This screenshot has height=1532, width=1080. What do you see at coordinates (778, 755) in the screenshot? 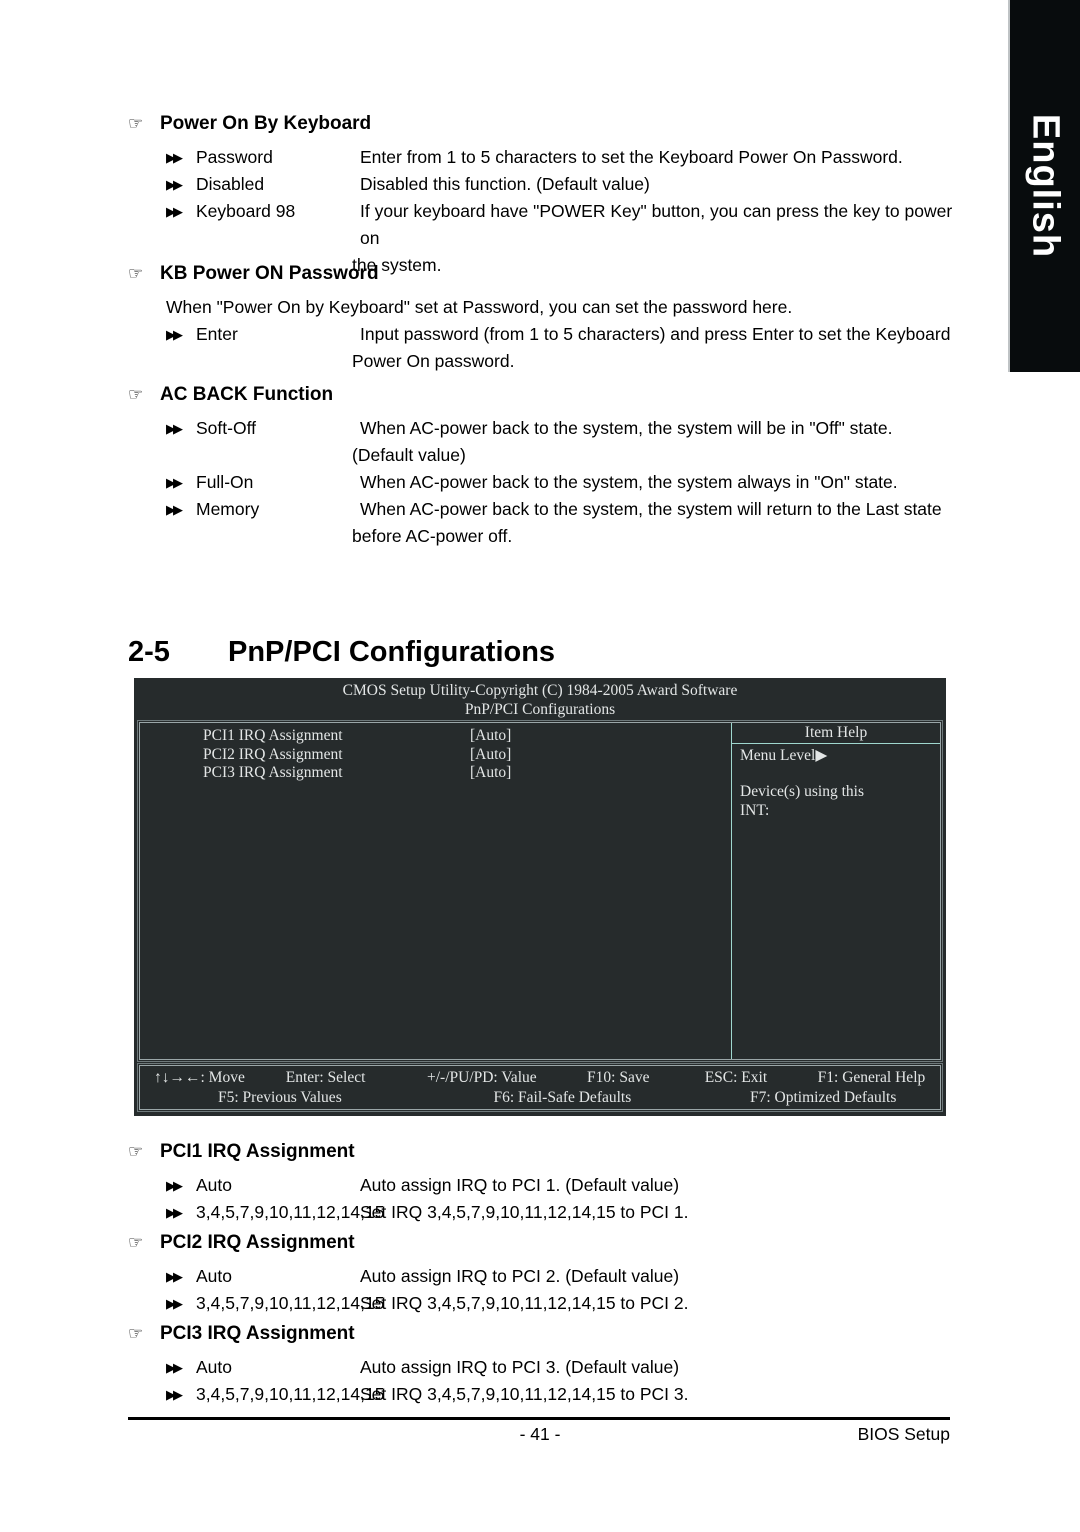
I see `menu-level-label: Menu Level` at bounding box center [778, 755].